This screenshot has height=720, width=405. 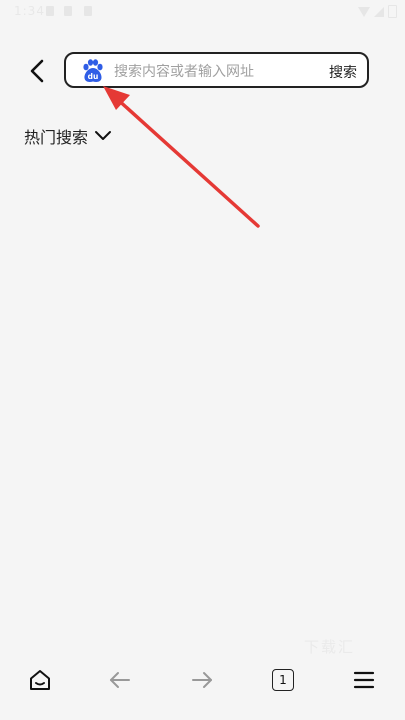 I want to click on svg-text: du, so click(x=93, y=76).